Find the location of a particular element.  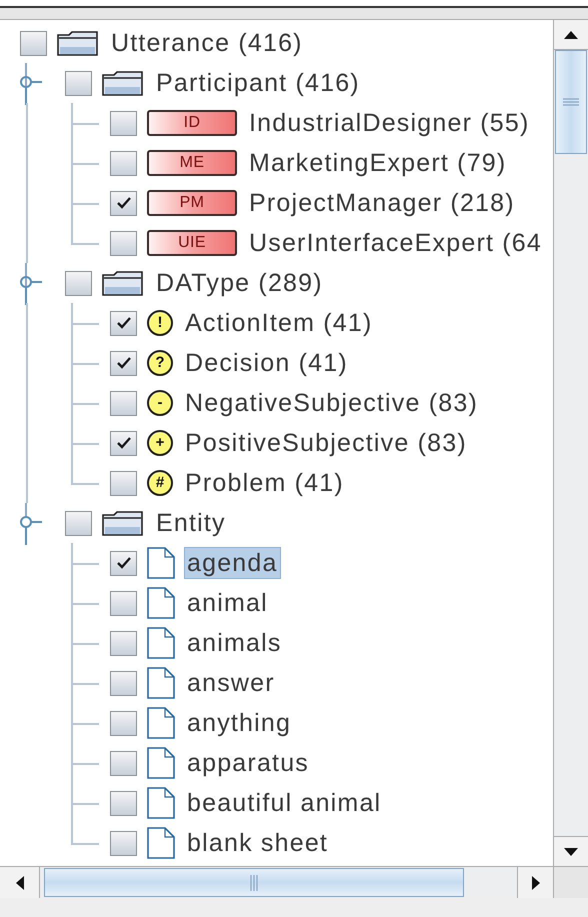

node-label: ProjectManager (218) is located at coordinates (382, 203).